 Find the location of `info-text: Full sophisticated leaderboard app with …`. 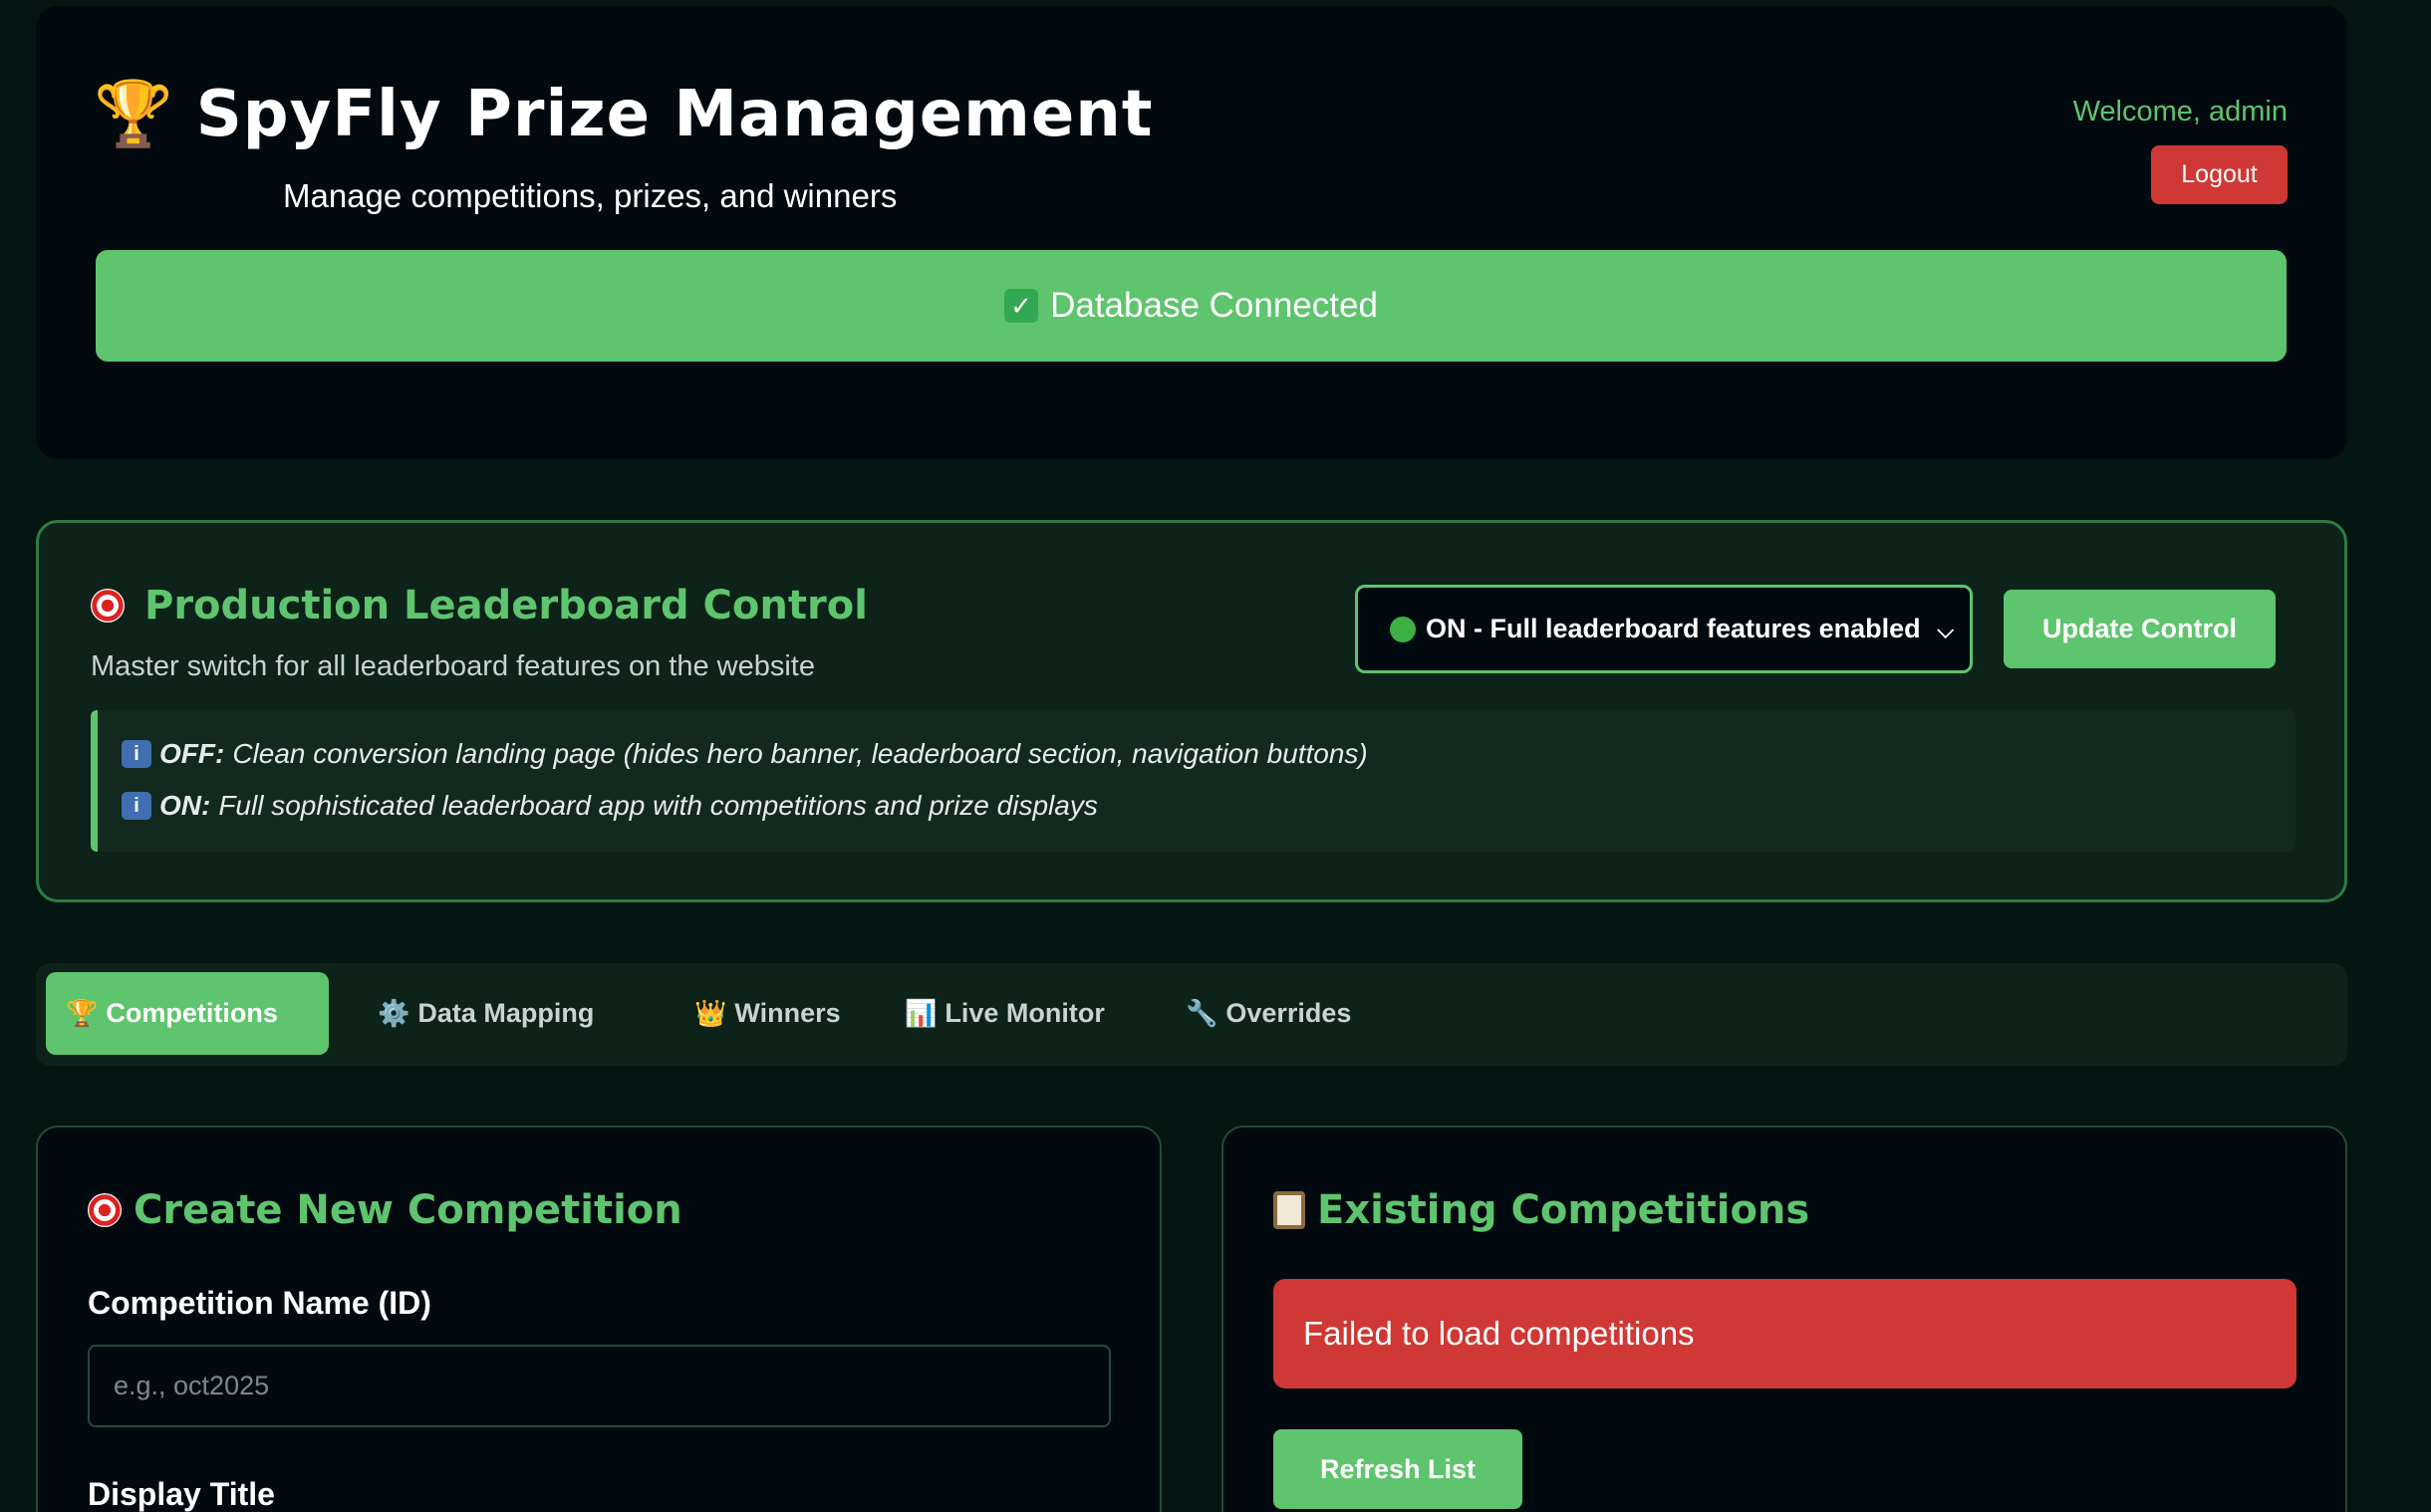

info-text: Full sophisticated leaderboard app with … is located at coordinates (658, 805).